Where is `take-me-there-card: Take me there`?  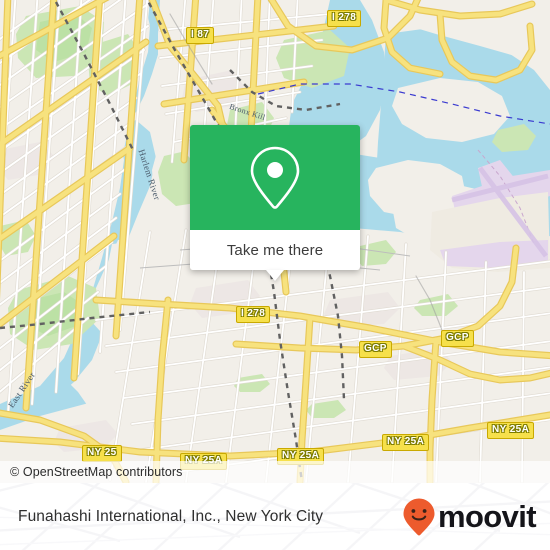 take-me-there-card: Take me there is located at coordinates (275, 203).